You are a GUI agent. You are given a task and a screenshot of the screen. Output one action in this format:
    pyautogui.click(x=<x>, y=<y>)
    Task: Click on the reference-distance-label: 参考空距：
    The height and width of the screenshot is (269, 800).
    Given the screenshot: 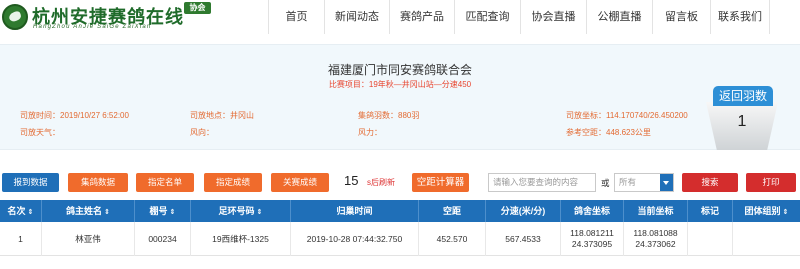 What is the action you would take?
    pyautogui.click(x=586, y=132)
    